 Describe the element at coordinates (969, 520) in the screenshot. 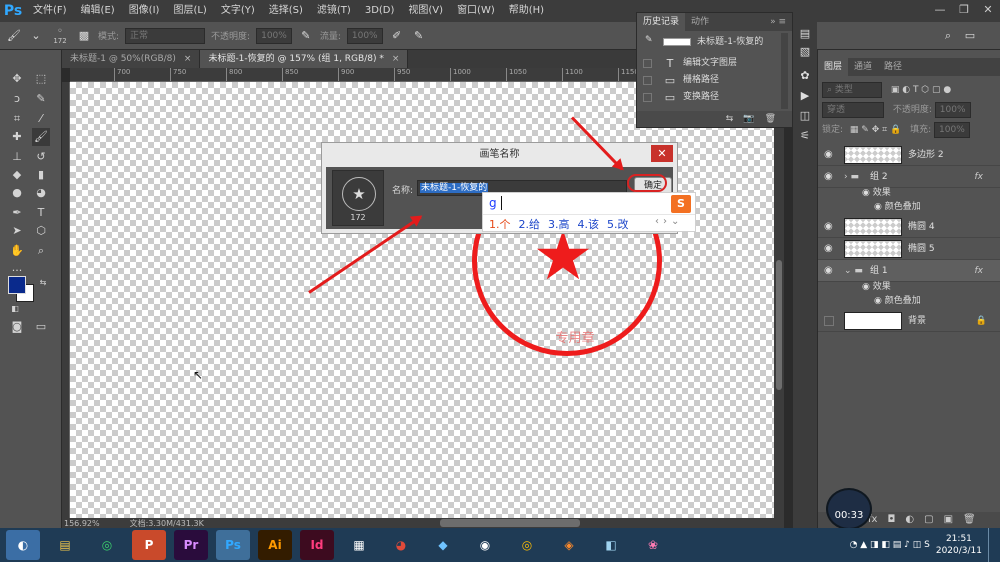

I see `delete-layer-icon: 🗑` at that location.